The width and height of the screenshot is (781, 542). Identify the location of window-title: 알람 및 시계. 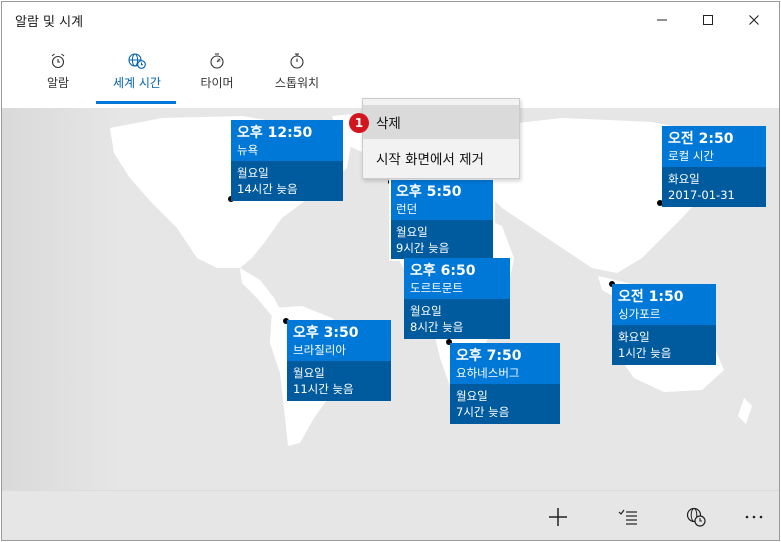
(49, 22).